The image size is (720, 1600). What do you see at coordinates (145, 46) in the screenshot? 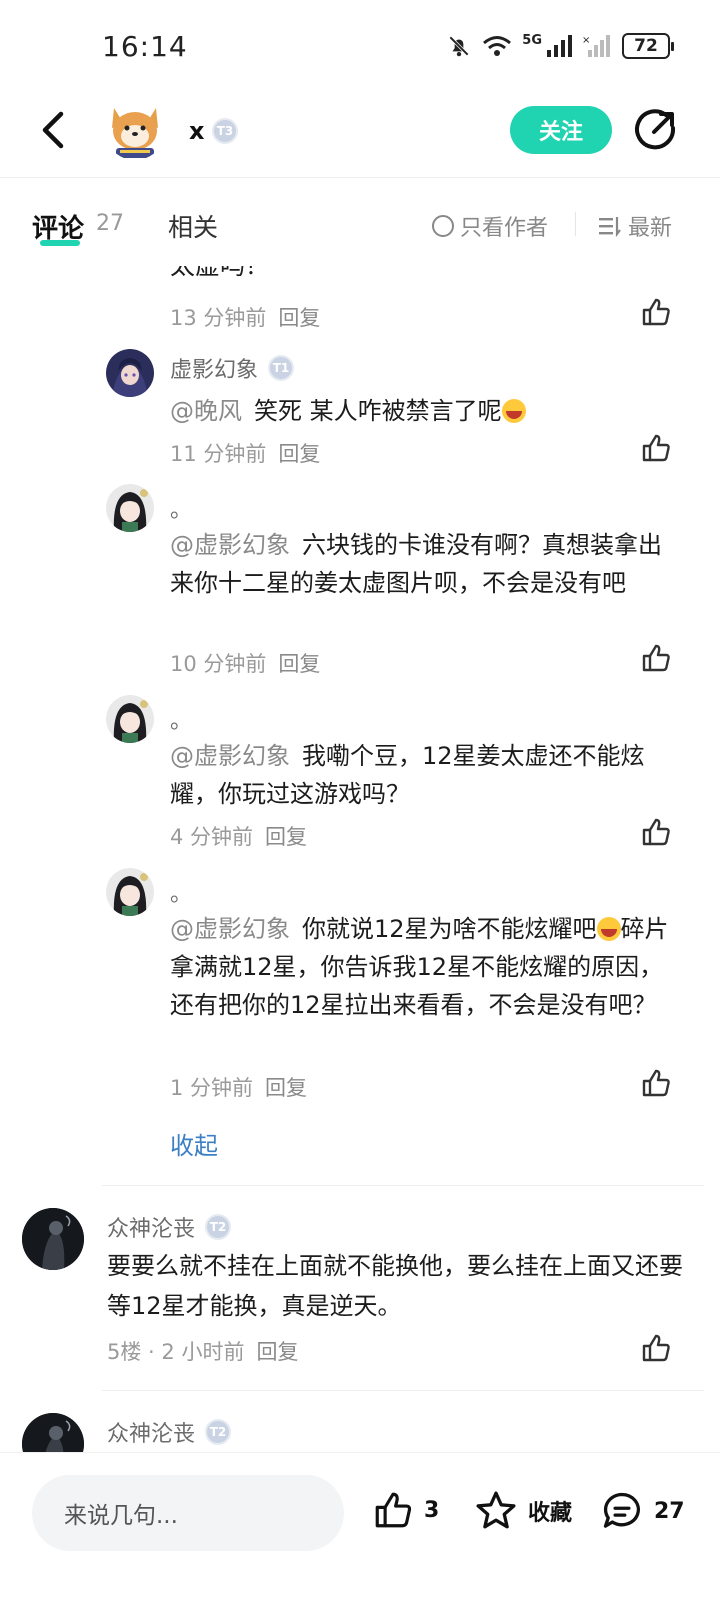
I see `status-time: 16:14` at bounding box center [145, 46].